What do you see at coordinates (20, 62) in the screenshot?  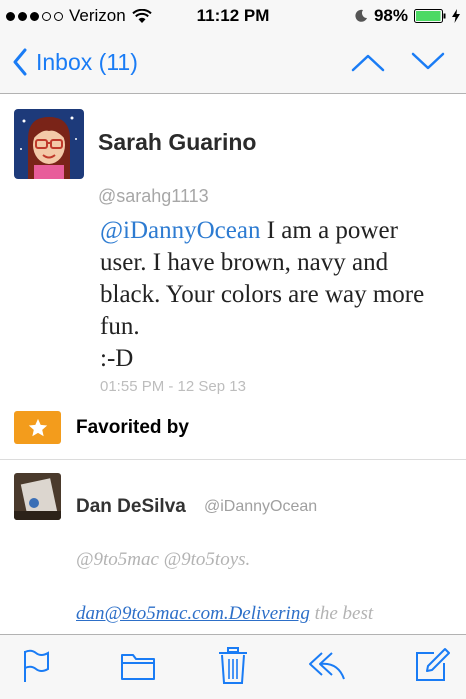 I see `chevron-left-icon` at bounding box center [20, 62].